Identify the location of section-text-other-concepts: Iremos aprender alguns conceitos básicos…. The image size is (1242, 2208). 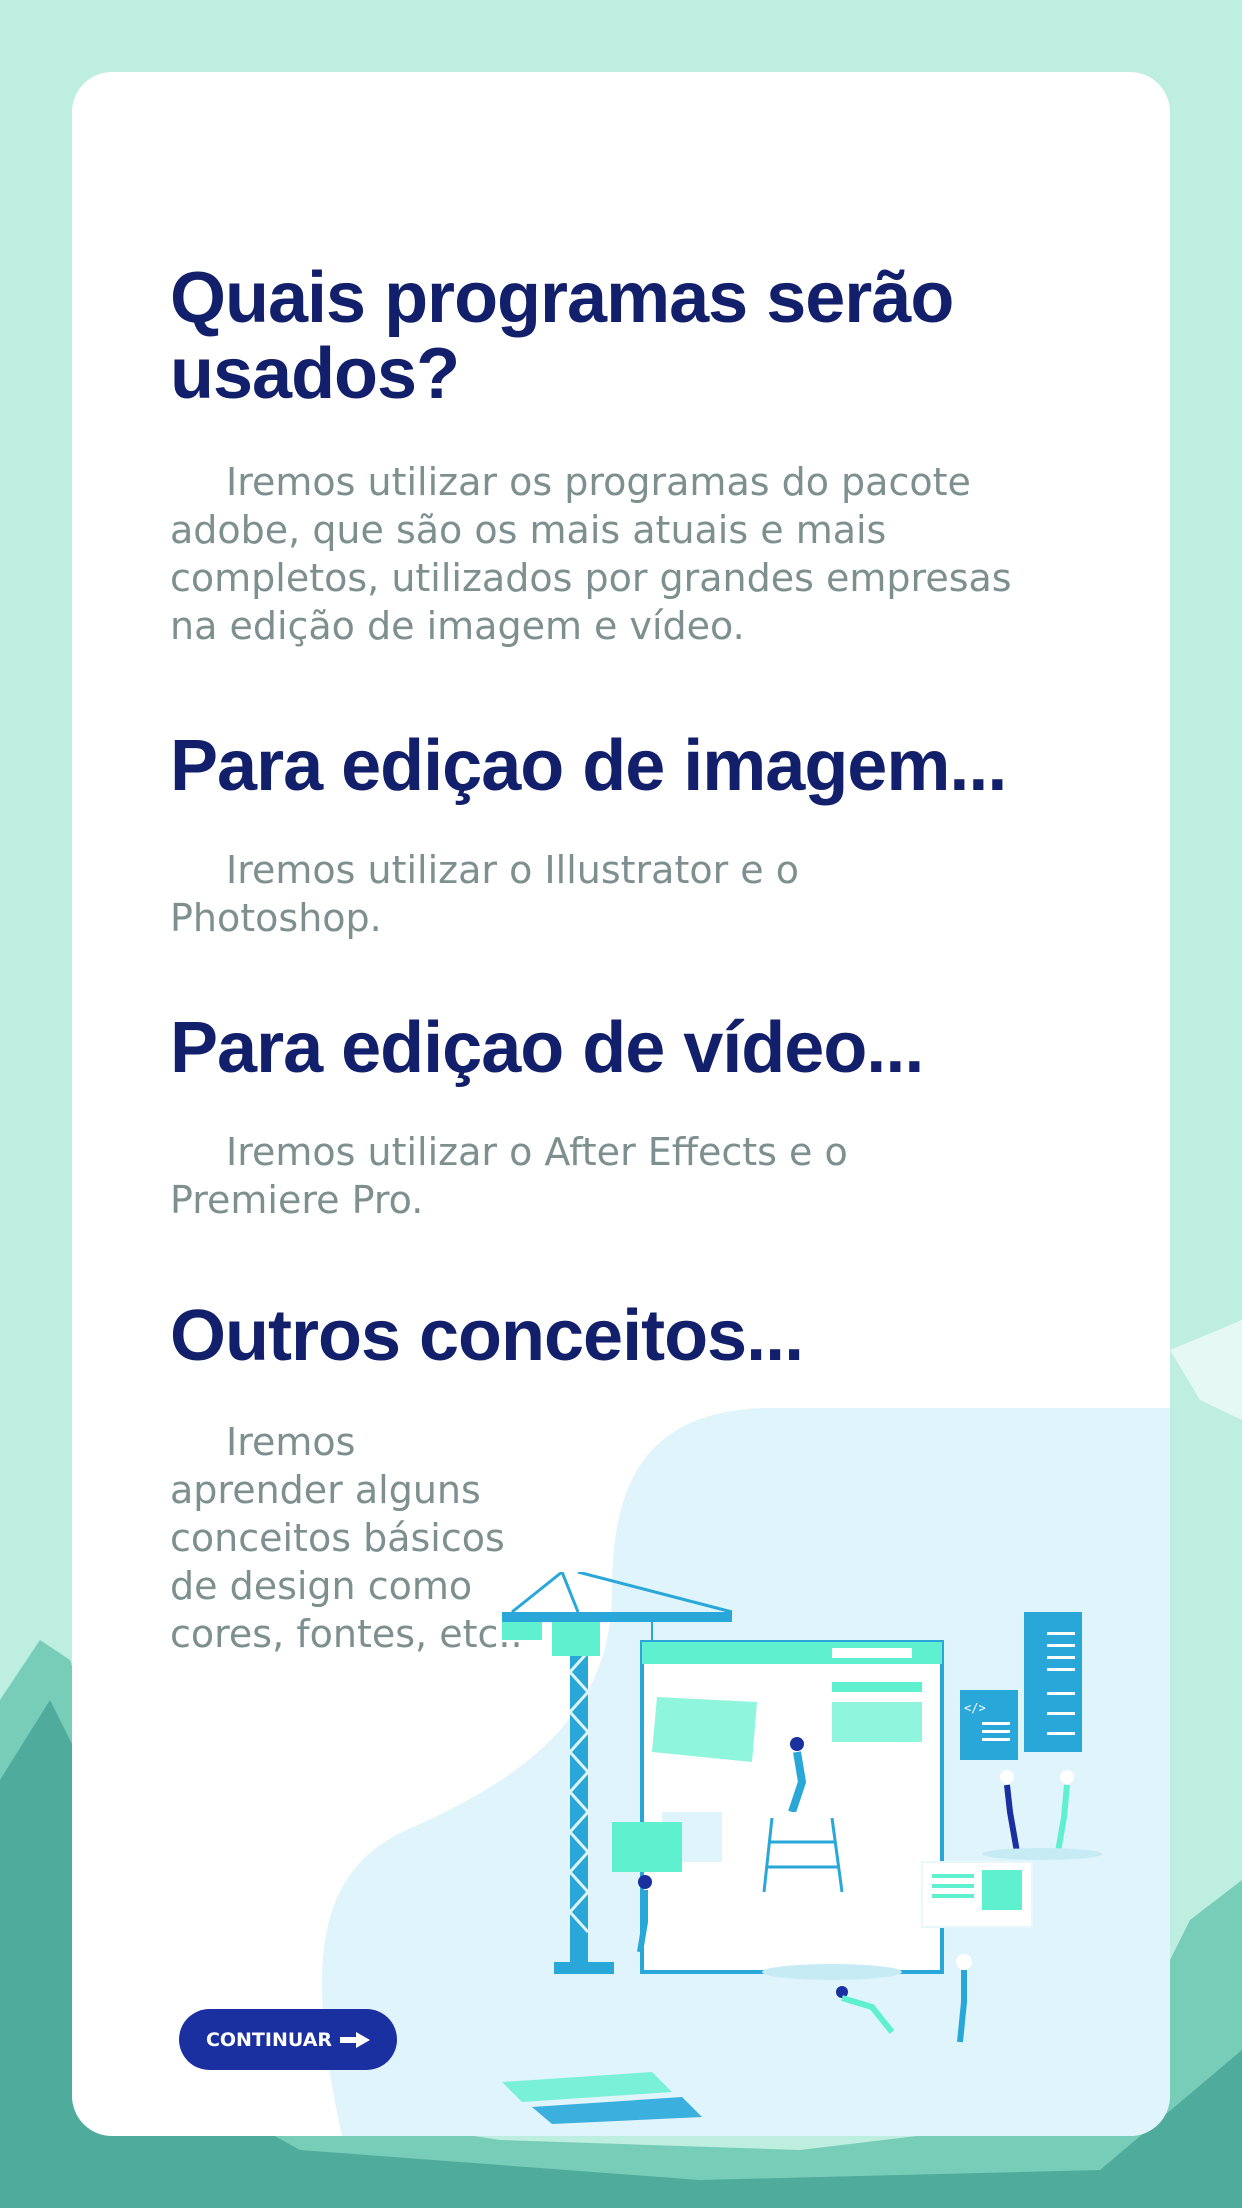
(346, 1538).